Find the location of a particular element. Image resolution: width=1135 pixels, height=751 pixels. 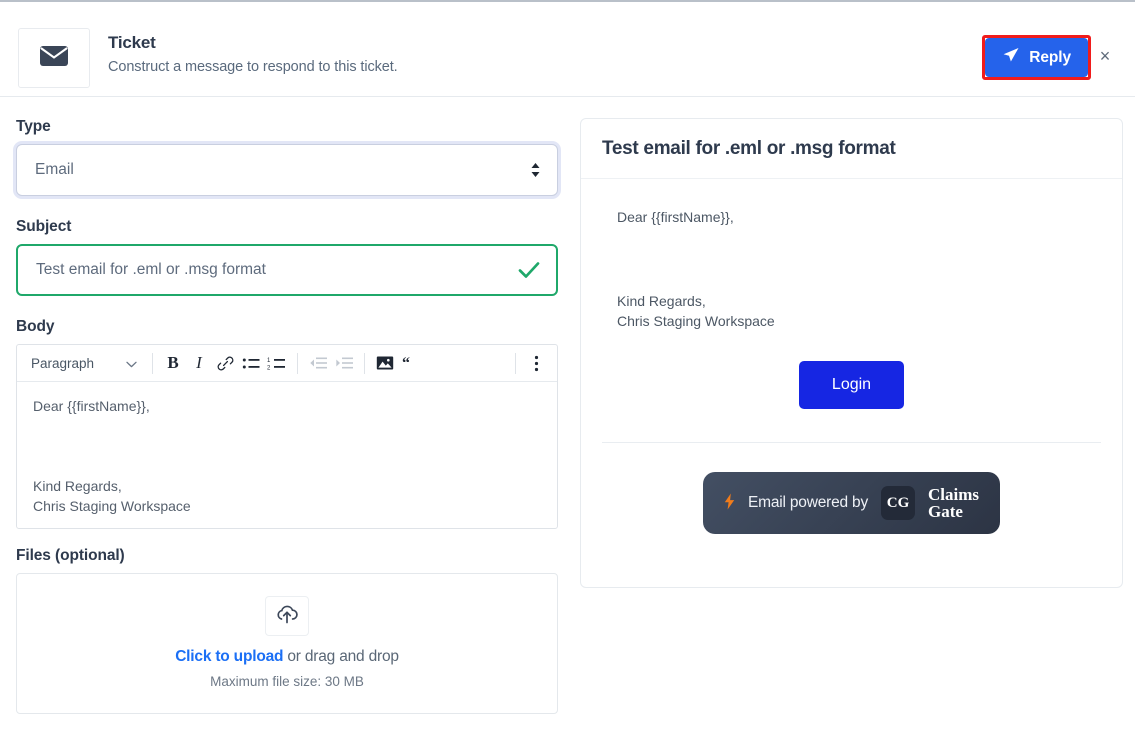

claims-gate-badge: Email powered by CG Claims Gate is located at coordinates (851, 503).